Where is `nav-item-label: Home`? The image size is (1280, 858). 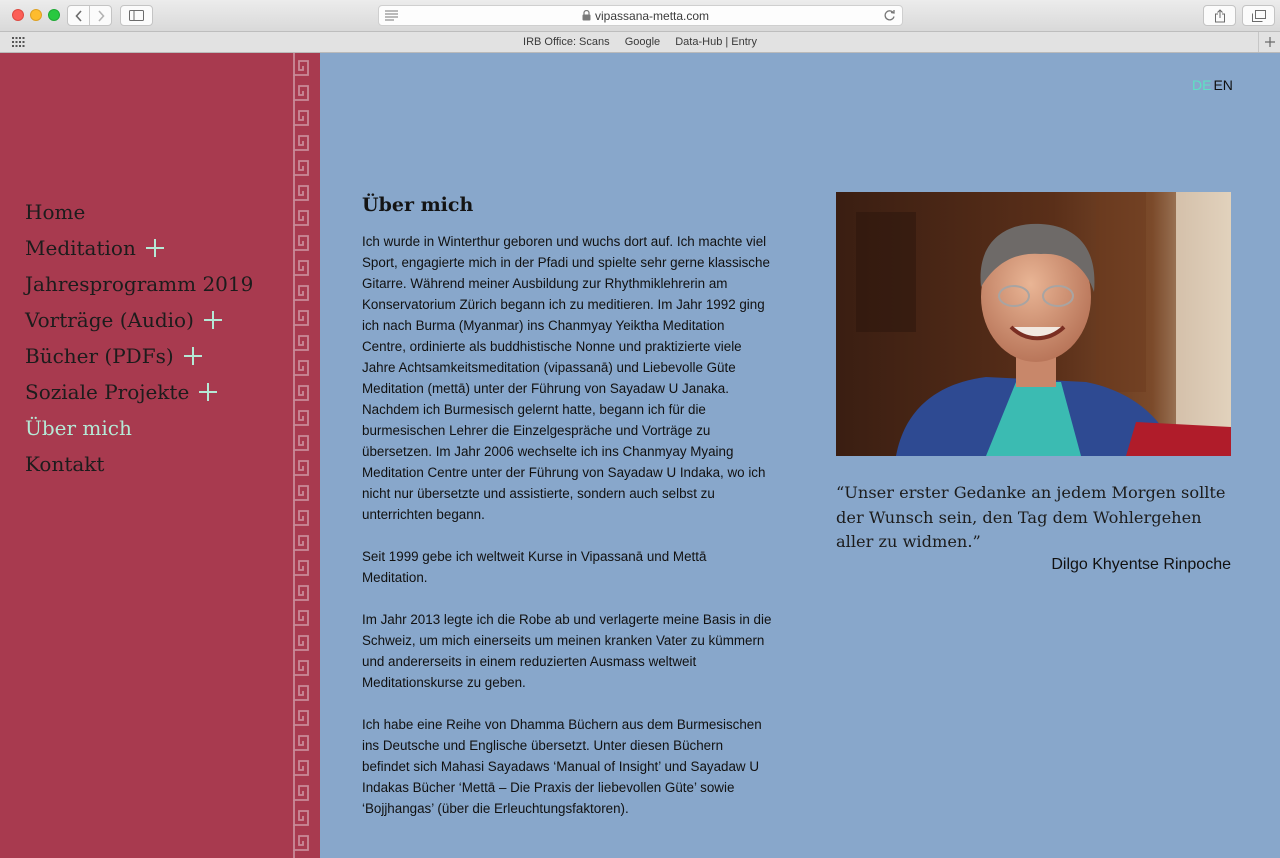
nav-item-label: Home is located at coordinates (55, 212).